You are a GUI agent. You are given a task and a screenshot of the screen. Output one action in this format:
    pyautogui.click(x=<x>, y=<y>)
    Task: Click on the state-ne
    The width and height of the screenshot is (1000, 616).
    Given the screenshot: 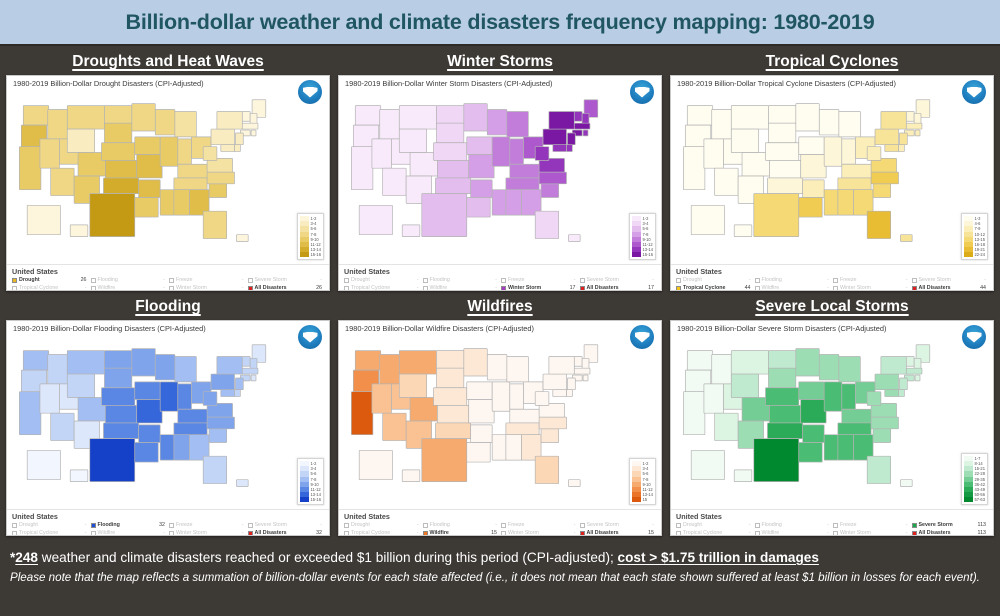 What is the action you would take?
    pyautogui.click(x=782, y=152)
    